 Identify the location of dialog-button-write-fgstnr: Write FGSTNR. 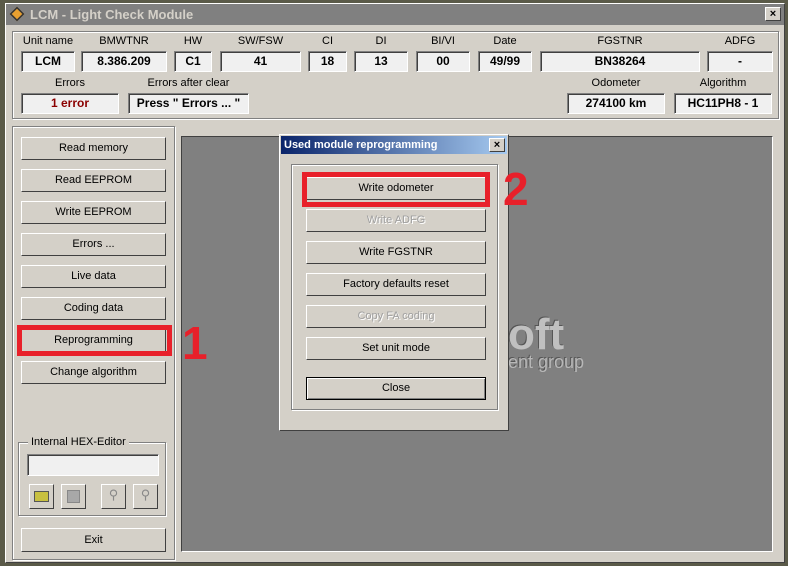
(396, 252).